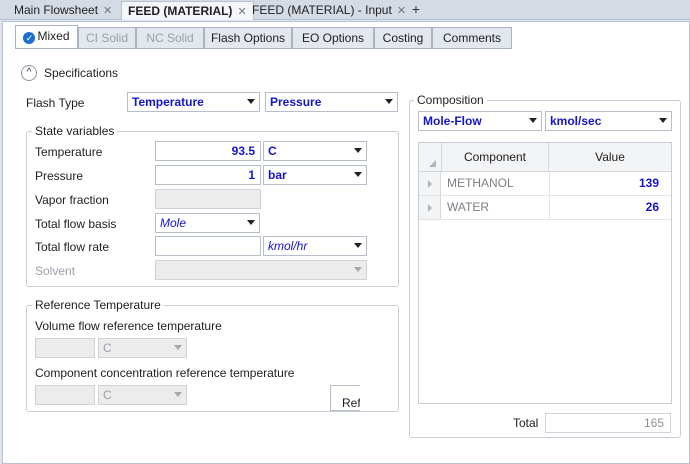 The width and height of the screenshot is (690, 464). What do you see at coordinates (345, 398) in the screenshot?
I see `ref-button: Ref` at bounding box center [345, 398].